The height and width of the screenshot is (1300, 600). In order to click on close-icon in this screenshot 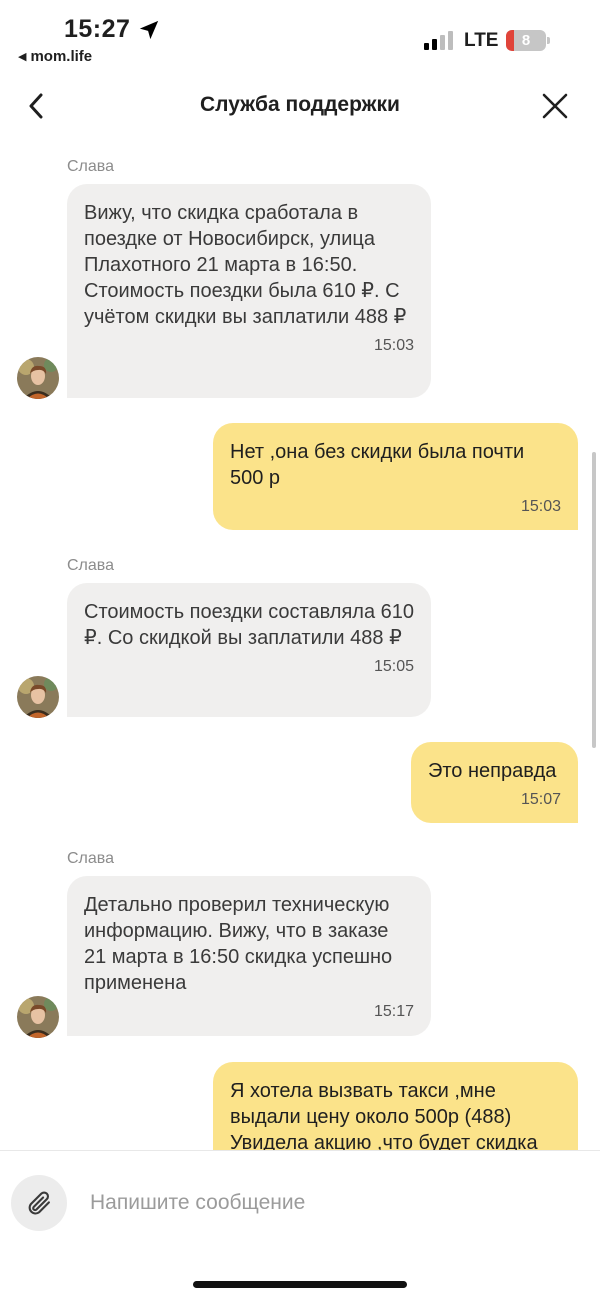, I will do `click(555, 106)`.